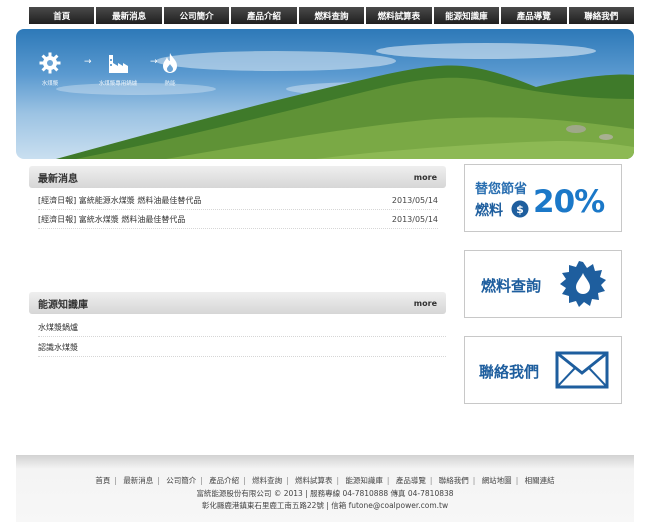  Describe the element at coordinates (425, 177) in the screenshot. I see `news-more-link: more` at that location.